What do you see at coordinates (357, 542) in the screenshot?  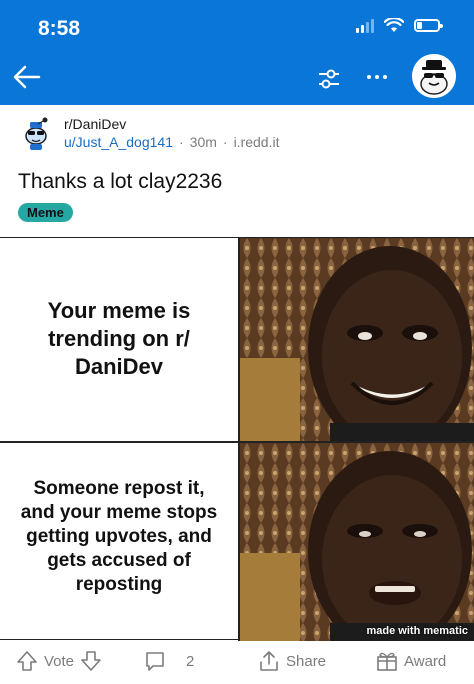 I see `meme-photo-sad: made with mematic` at bounding box center [357, 542].